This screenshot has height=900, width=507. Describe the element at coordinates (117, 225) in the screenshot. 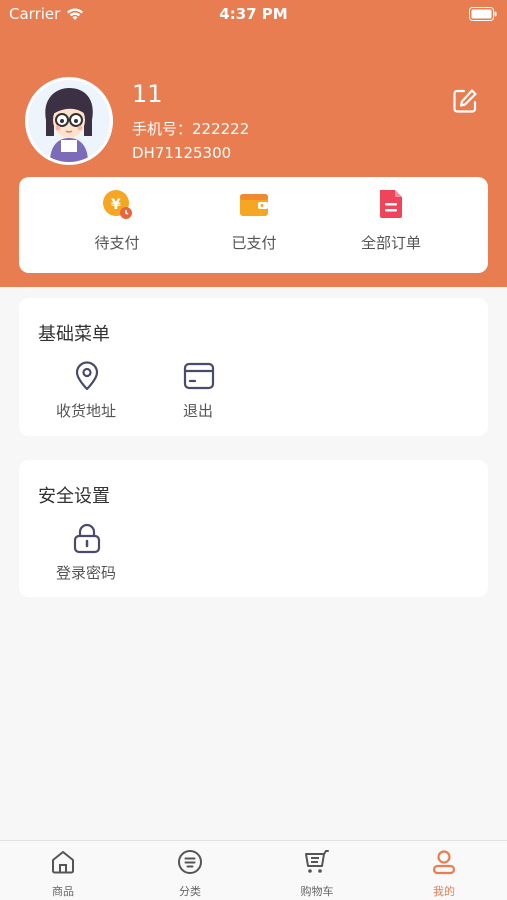

I see `order-pending-button: ¥ 待支付` at that location.